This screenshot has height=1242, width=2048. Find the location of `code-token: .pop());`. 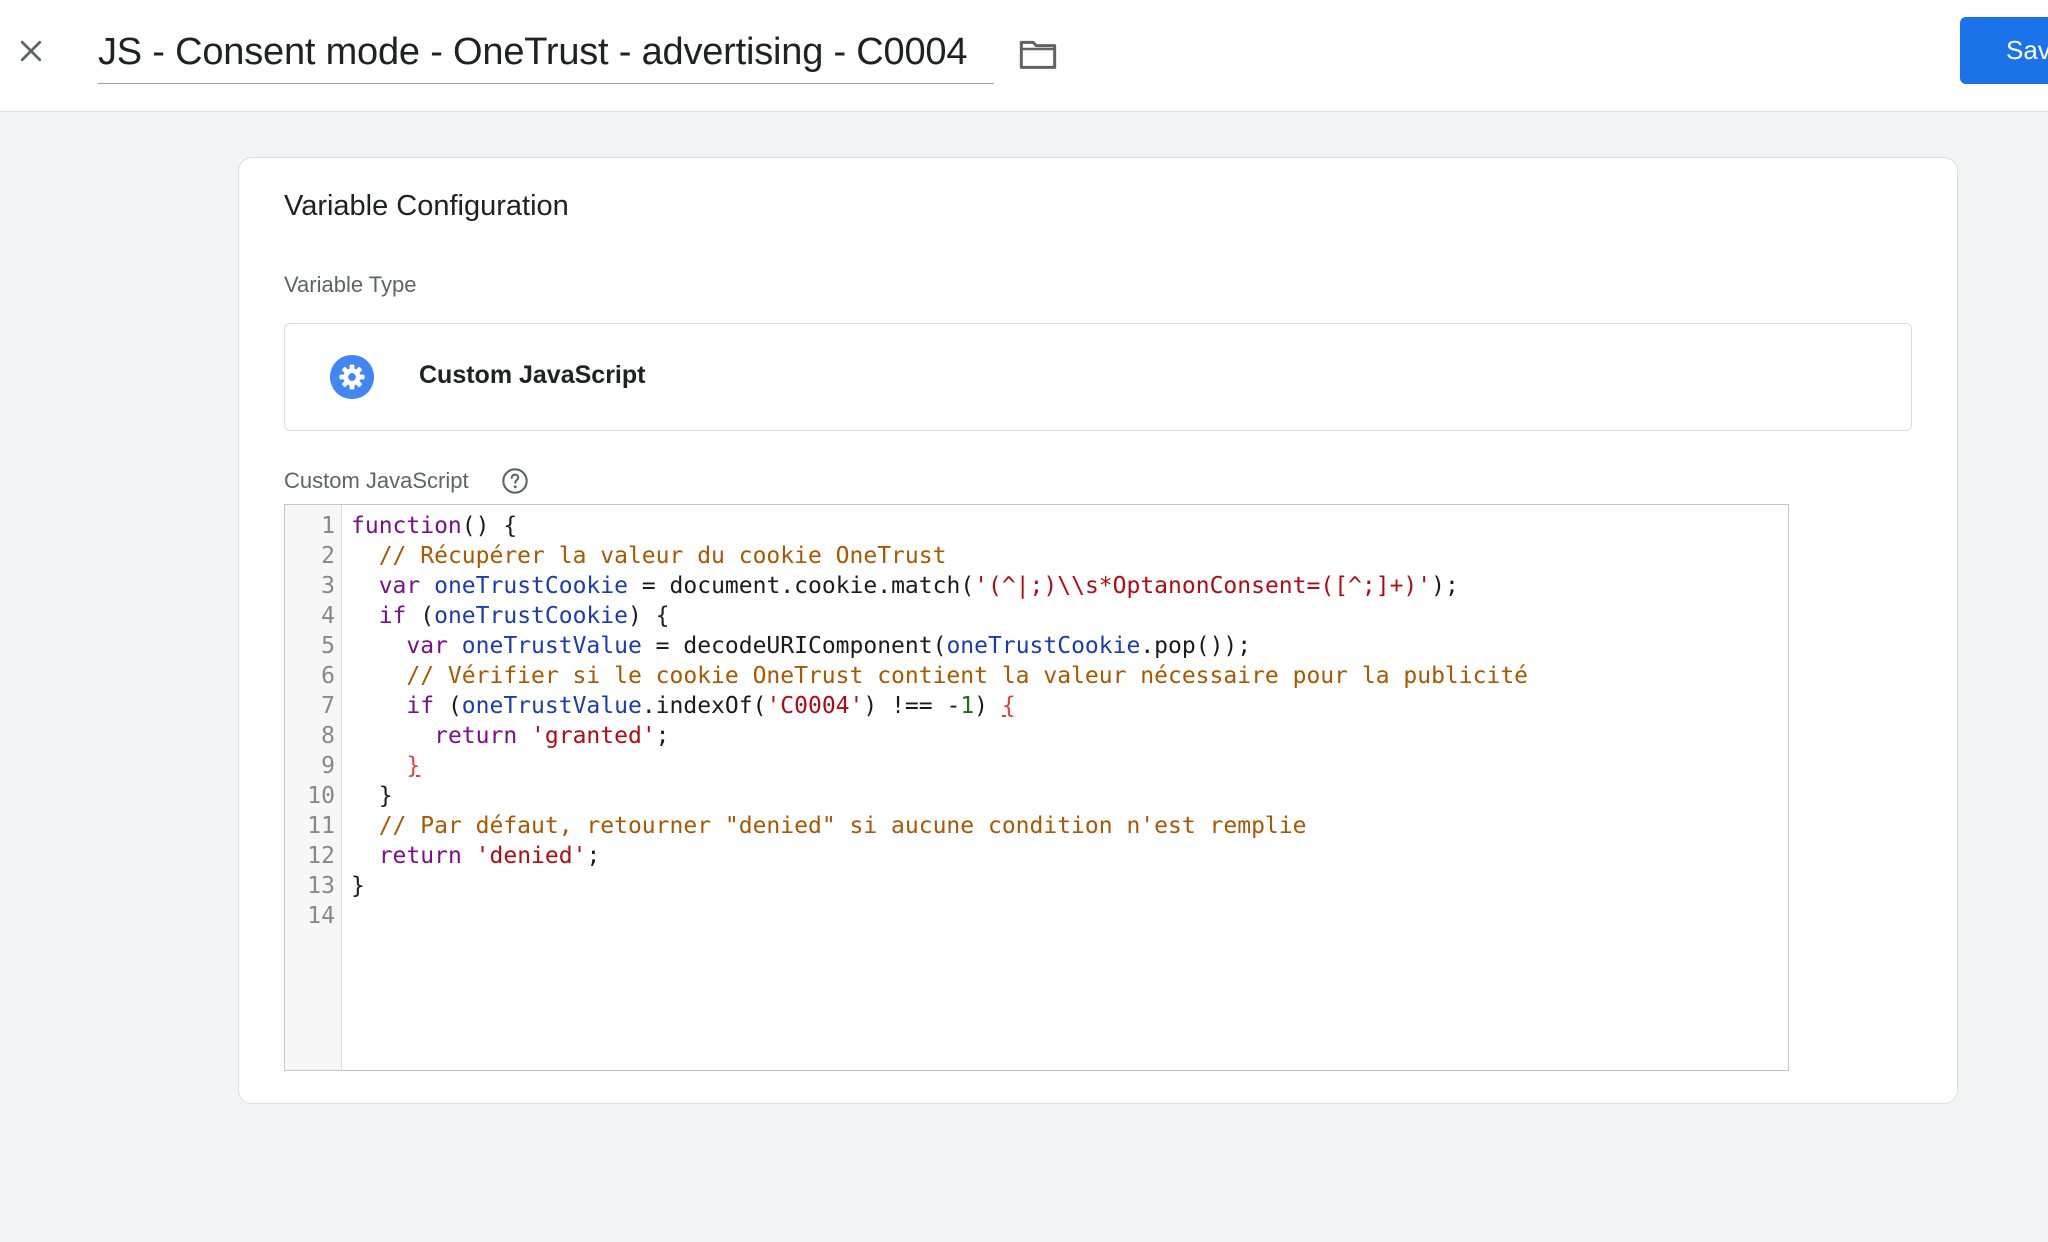

code-token: .pop()); is located at coordinates (1196, 646).